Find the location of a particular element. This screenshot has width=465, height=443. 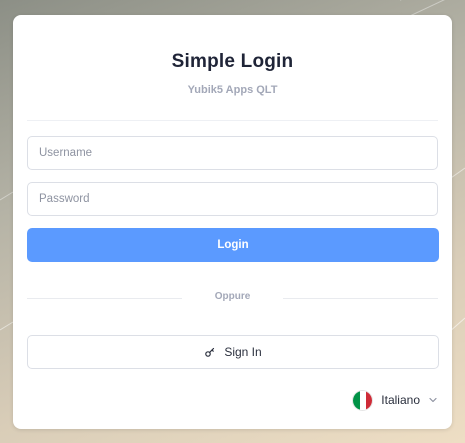

separator-label: Oppure is located at coordinates (232, 296).